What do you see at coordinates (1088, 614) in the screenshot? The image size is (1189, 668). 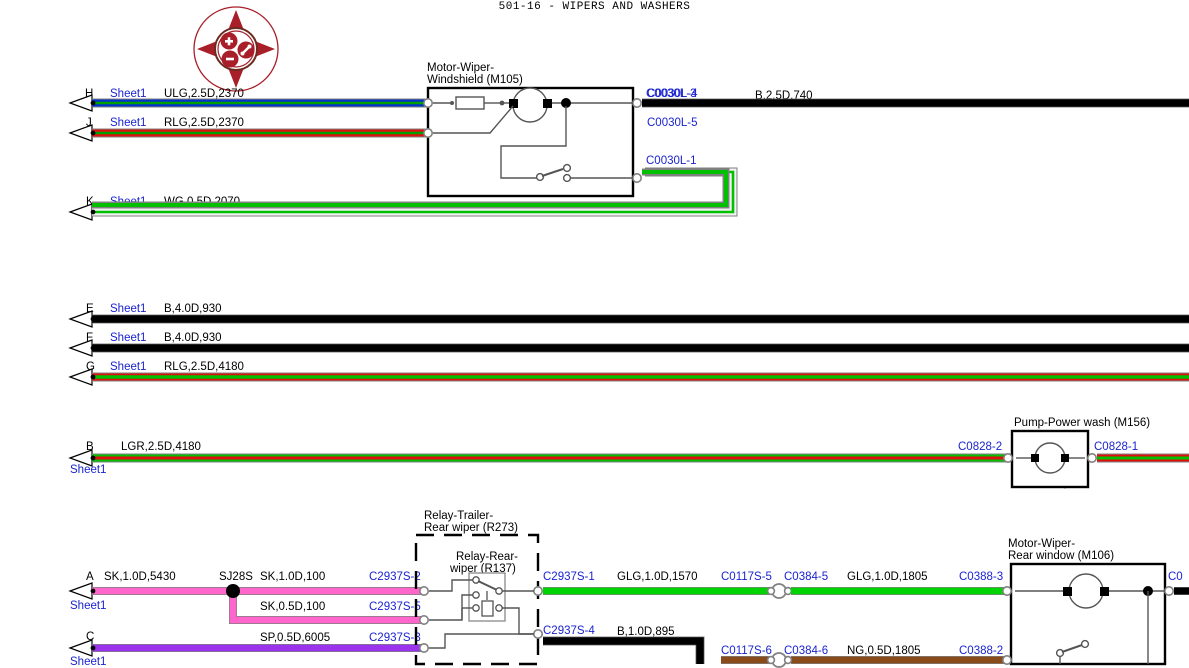 I see `component-box-m106` at bounding box center [1088, 614].